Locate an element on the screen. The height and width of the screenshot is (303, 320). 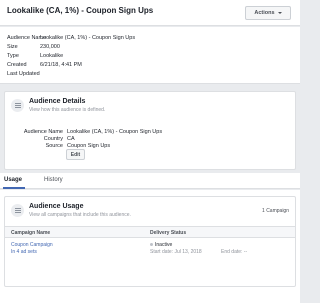
summary-key: Type is located at coordinates (13, 56).